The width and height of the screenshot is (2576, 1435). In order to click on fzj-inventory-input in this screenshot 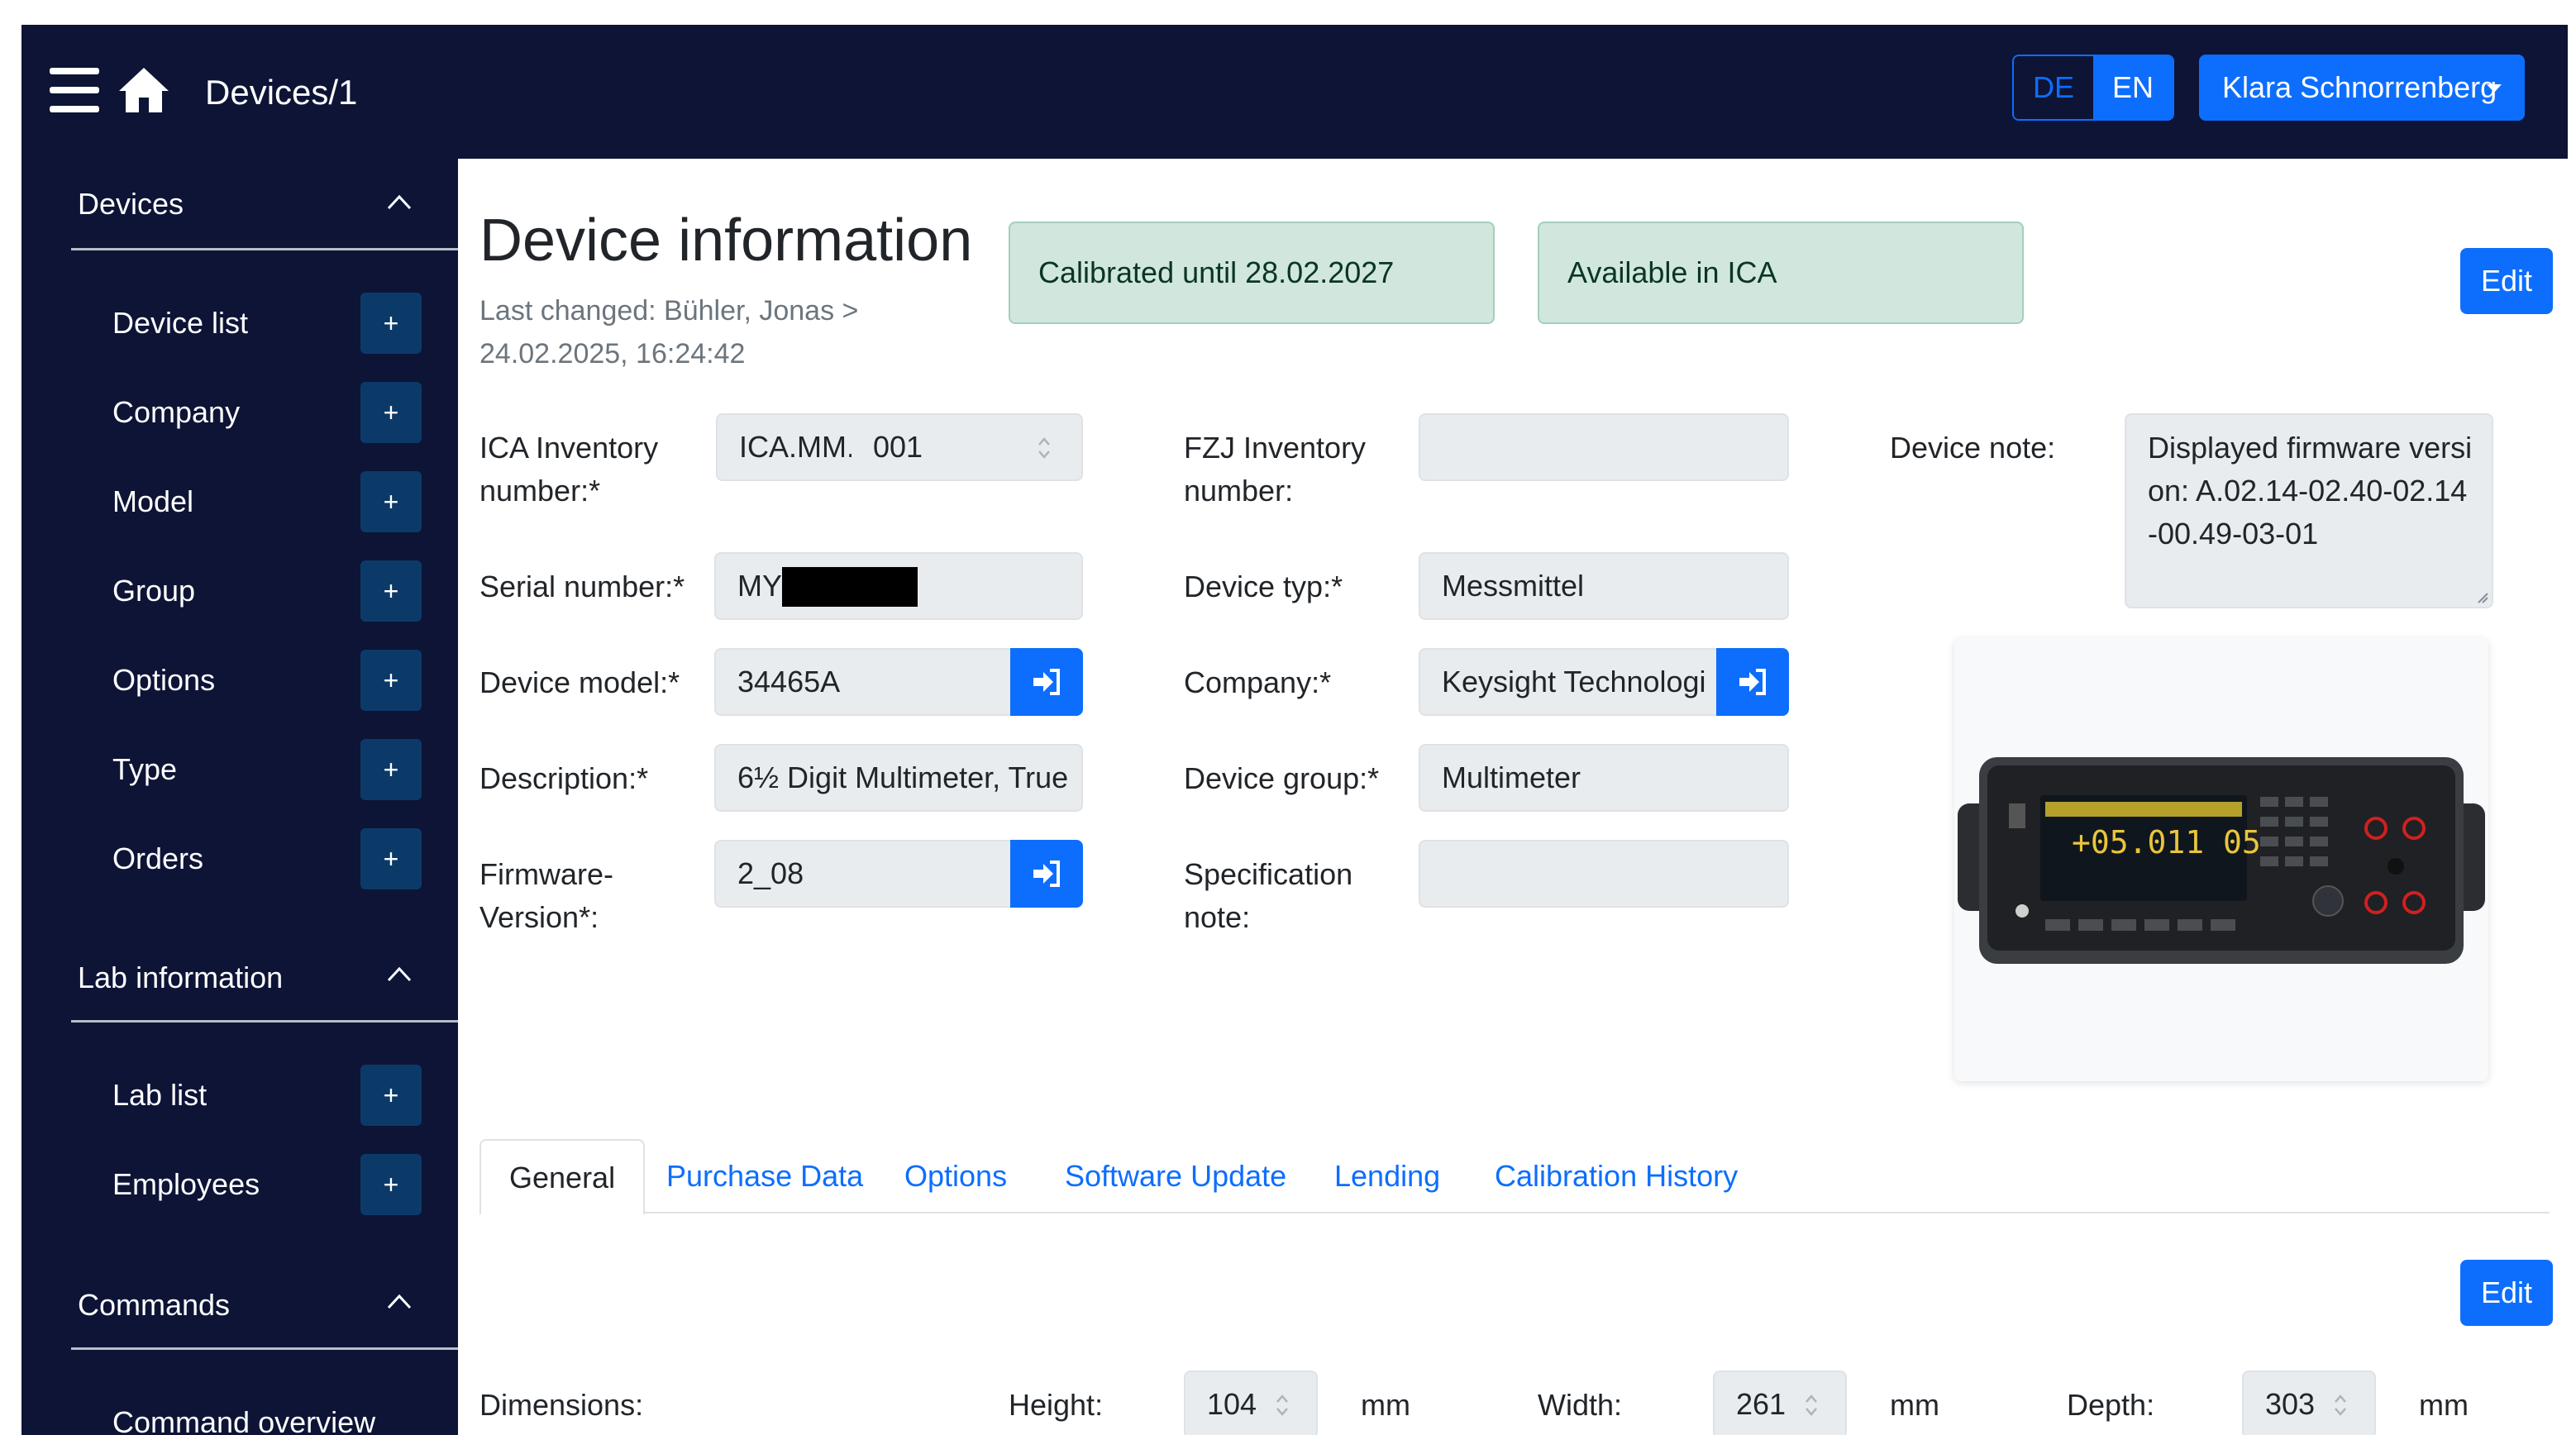, I will do `click(1604, 447)`.